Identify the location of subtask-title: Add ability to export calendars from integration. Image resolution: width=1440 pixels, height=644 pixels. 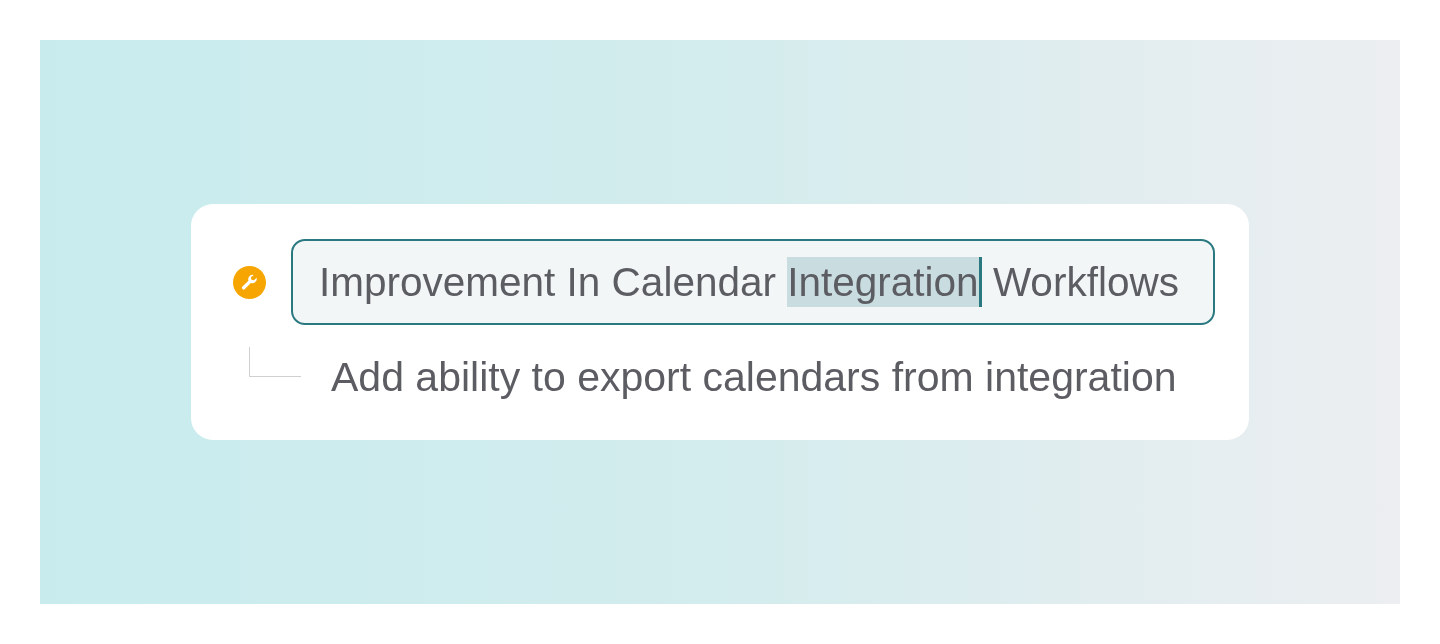
(754, 377).